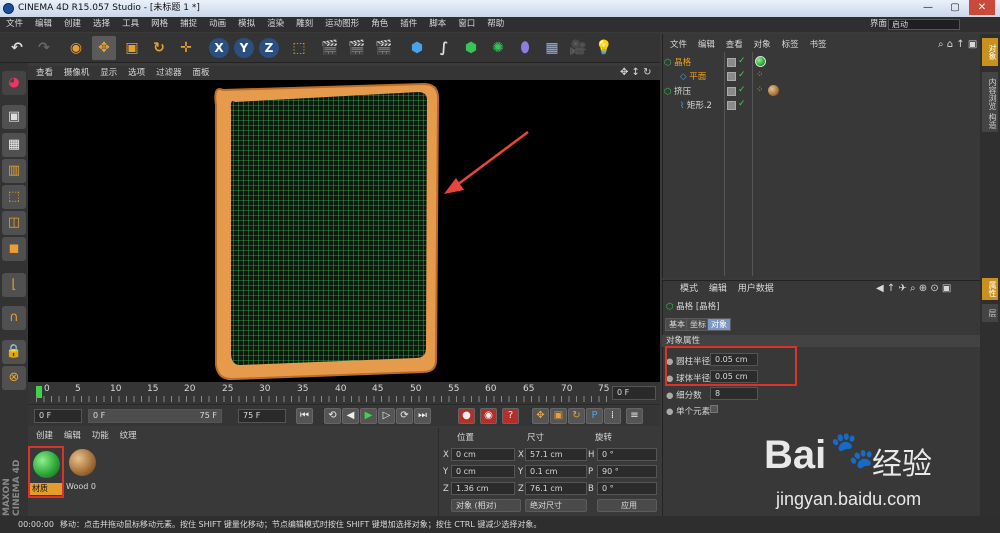  Describe the element at coordinates (634, 416) in the screenshot. I see `timeline-menu-icon: ≡` at that location.